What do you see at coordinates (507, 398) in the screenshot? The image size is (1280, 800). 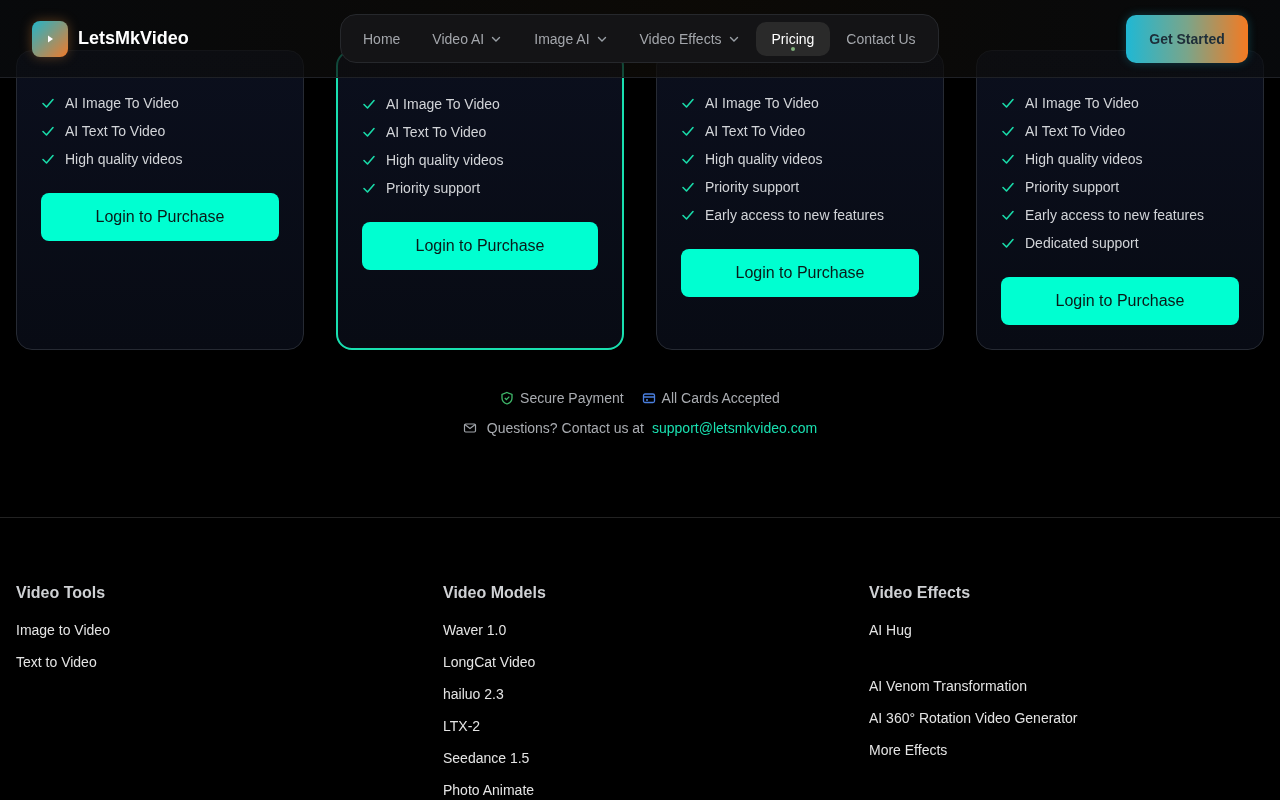 I see `shield-check-icon` at bounding box center [507, 398].